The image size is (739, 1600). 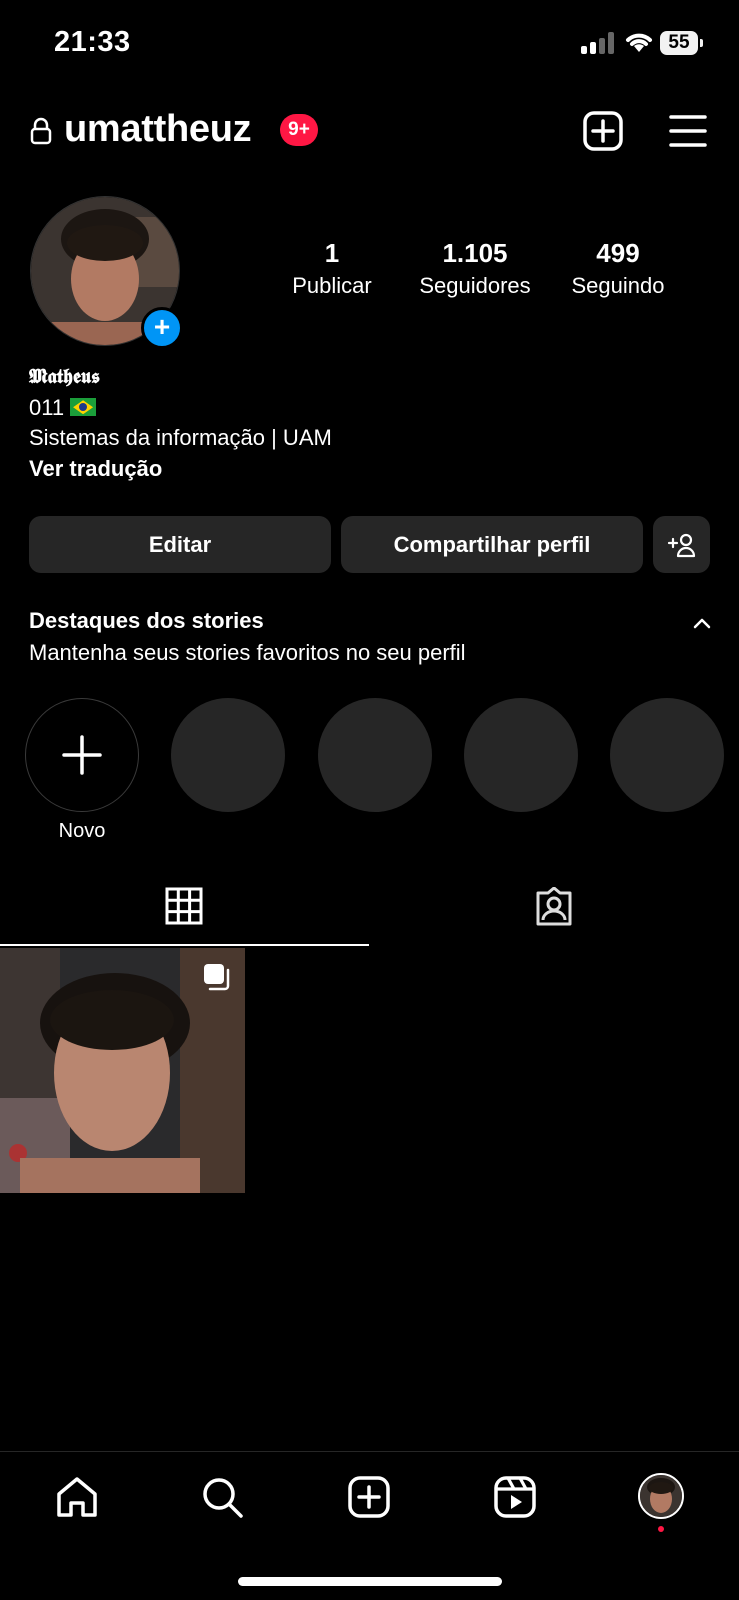 What do you see at coordinates (369, 1451) in the screenshot?
I see `bottom-nav-divider` at bounding box center [369, 1451].